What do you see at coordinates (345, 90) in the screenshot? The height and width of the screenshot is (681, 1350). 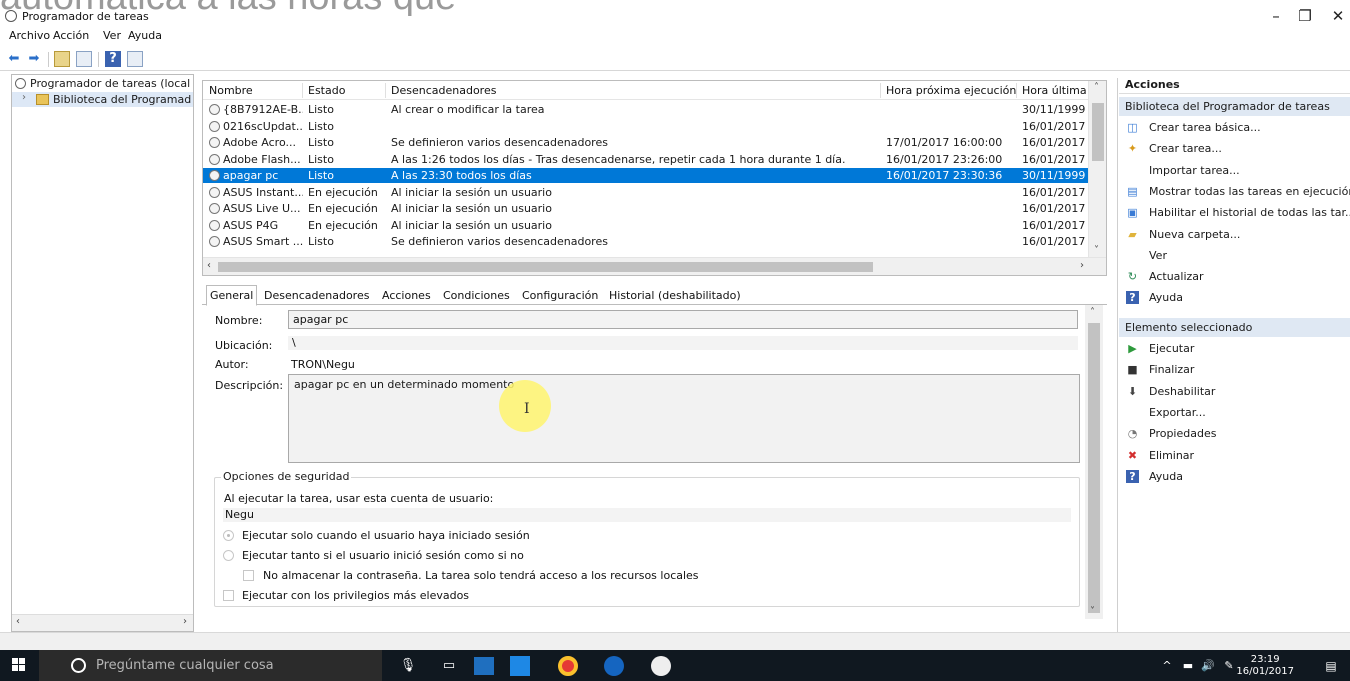 I see `column-status: Estado` at bounding box center [345, 90].